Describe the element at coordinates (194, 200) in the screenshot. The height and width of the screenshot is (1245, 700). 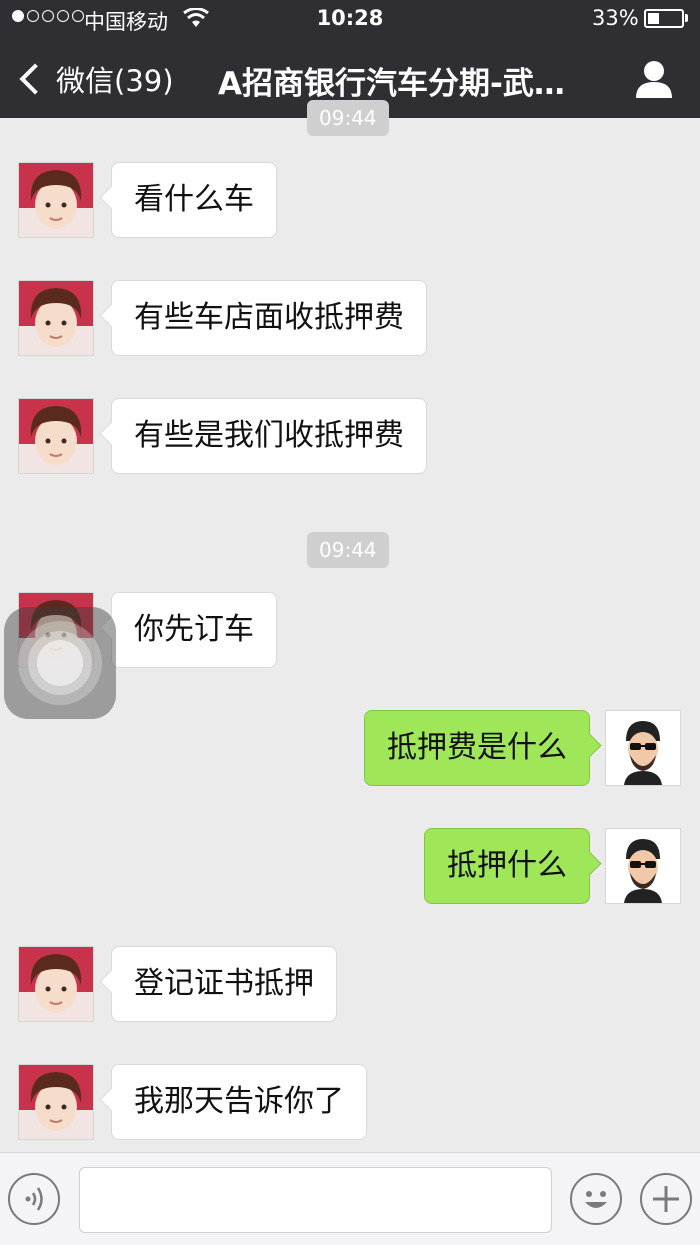
I see `message-bubble: 看什么车` at that location.